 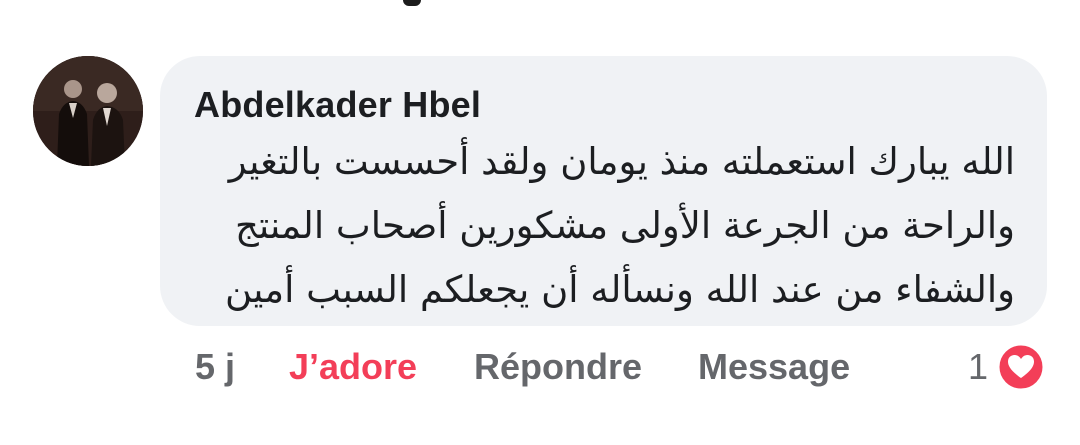 What do you see at coordinates (337, 105) in the screenshot?
I see `comment-author: Abdelkader Hbel` at bounding box center [337, 105].